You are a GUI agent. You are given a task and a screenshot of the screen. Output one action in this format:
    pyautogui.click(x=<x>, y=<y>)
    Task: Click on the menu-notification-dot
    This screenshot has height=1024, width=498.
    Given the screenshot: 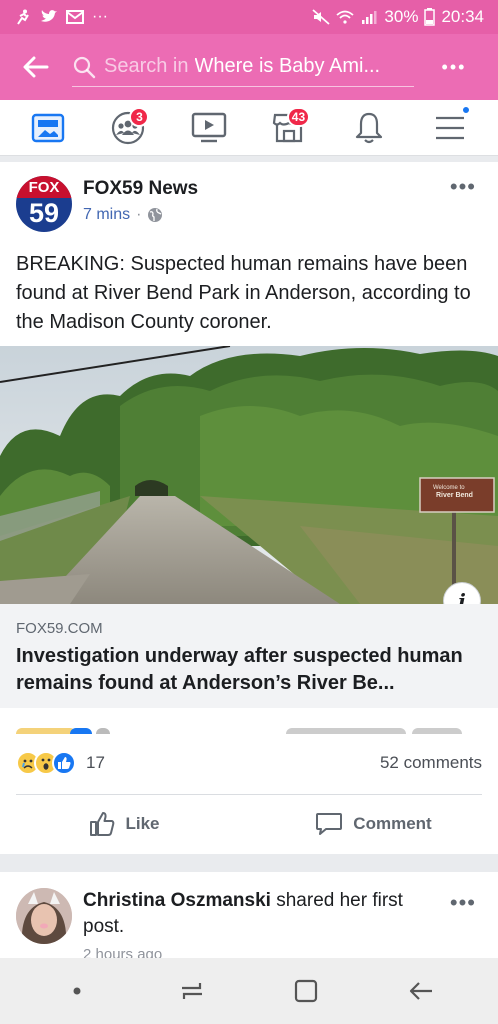 What is the action you would take?
    pyautogui.click(x=465, y=109)
    